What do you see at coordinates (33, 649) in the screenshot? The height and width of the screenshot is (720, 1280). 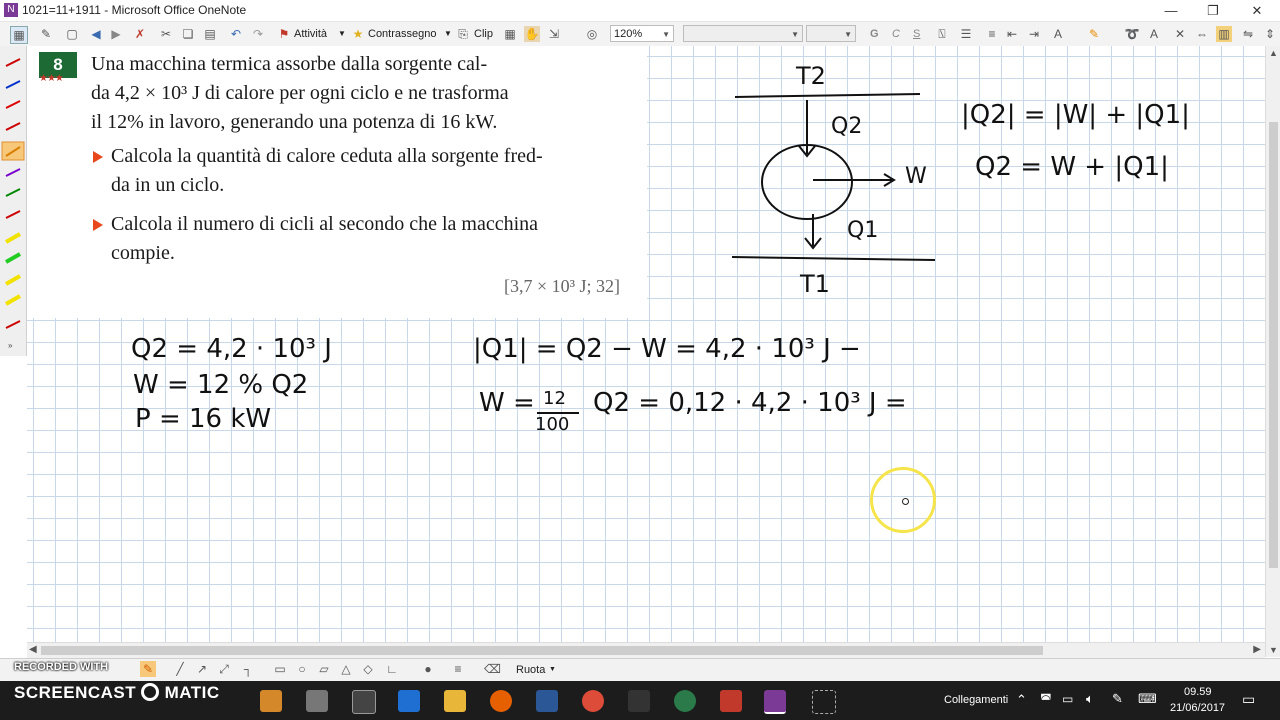 I see `scroll-left-icon: ◀` at bounding box center [33, 649].